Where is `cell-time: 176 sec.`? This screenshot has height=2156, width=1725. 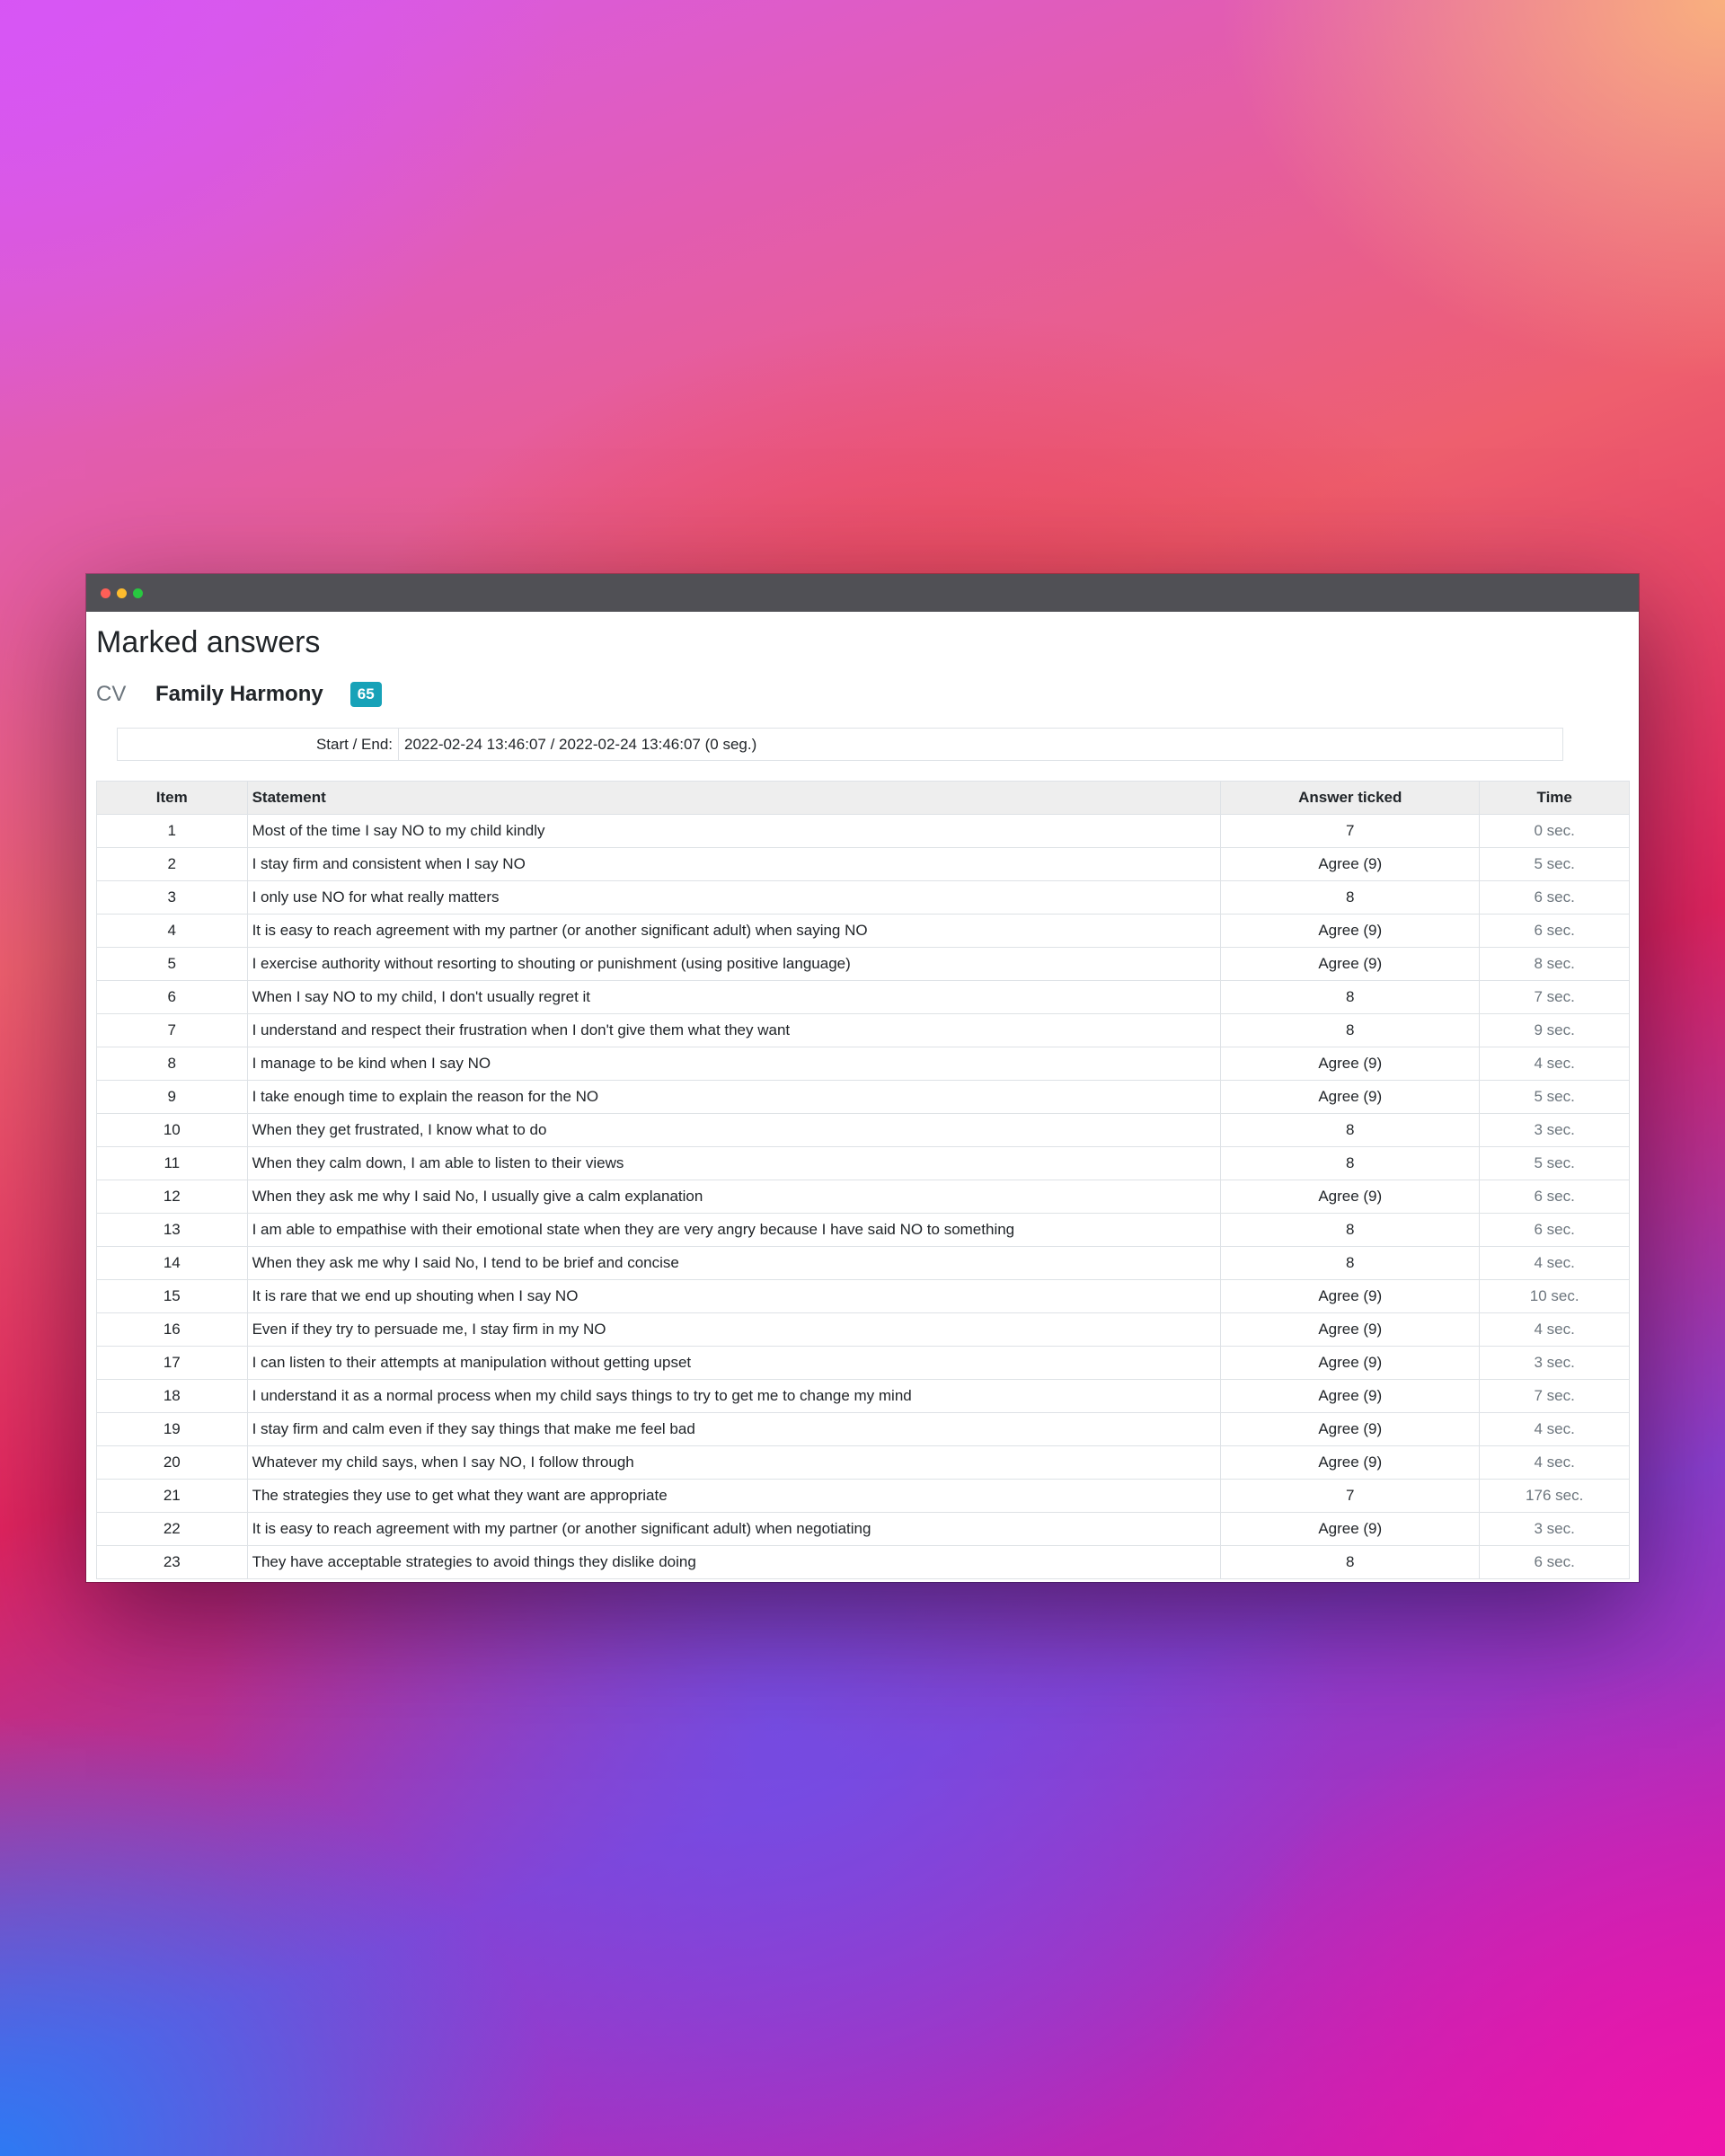 cell-time: 176 sec. is located at coordinates (1554, 1496).